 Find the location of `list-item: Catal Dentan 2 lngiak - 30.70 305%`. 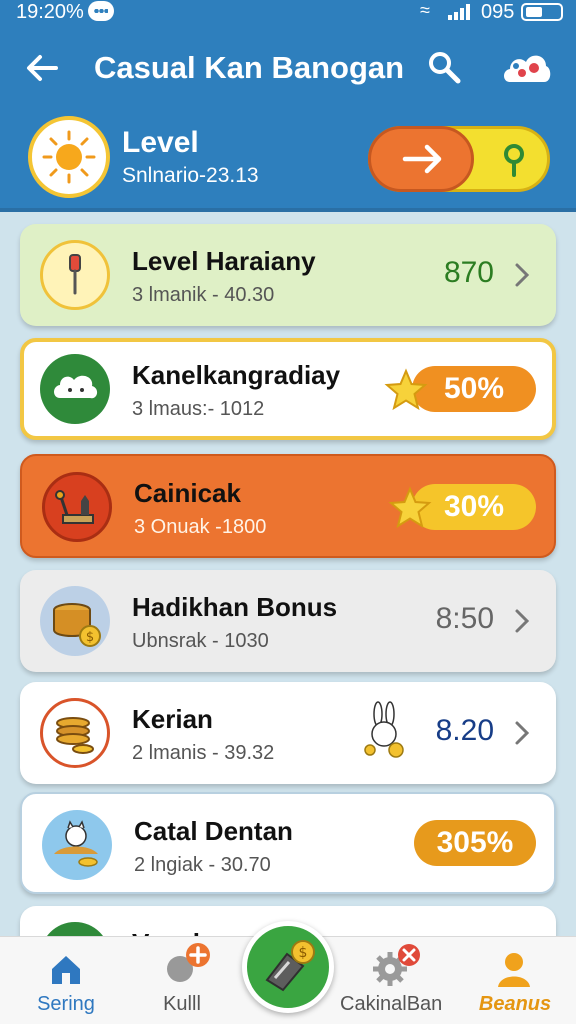

list-item: Catal Dentan 2 lngiak - 30.70 305% is located at coordinates (288, 843).